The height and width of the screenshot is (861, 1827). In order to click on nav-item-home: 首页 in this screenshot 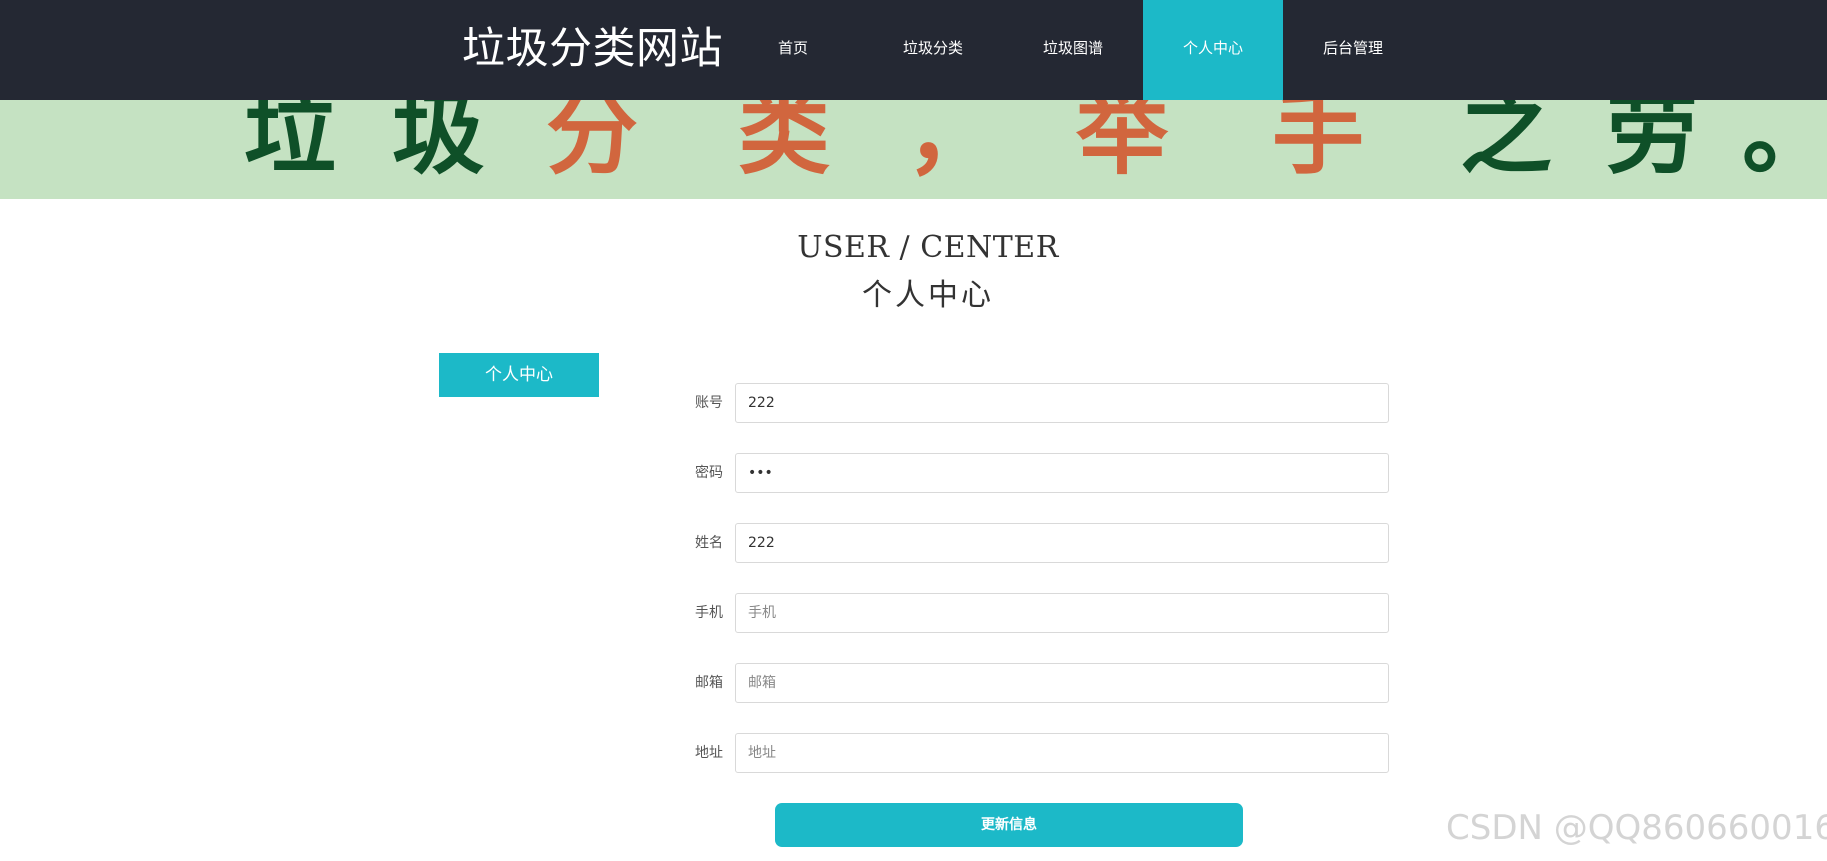, I will do `click(793, 50)`.